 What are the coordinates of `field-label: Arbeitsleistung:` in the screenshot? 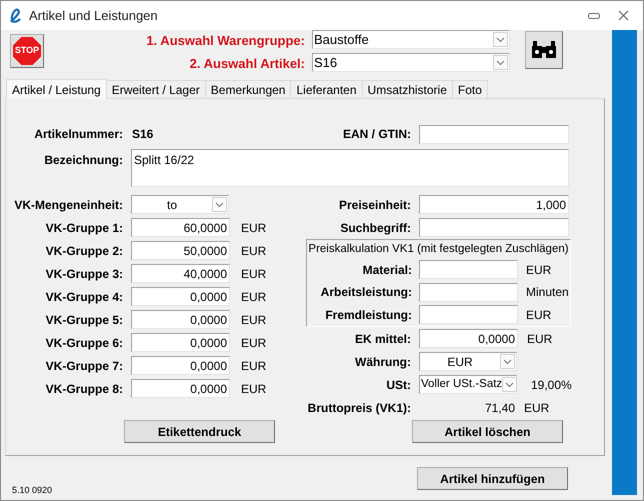 It's located at (366, 293).